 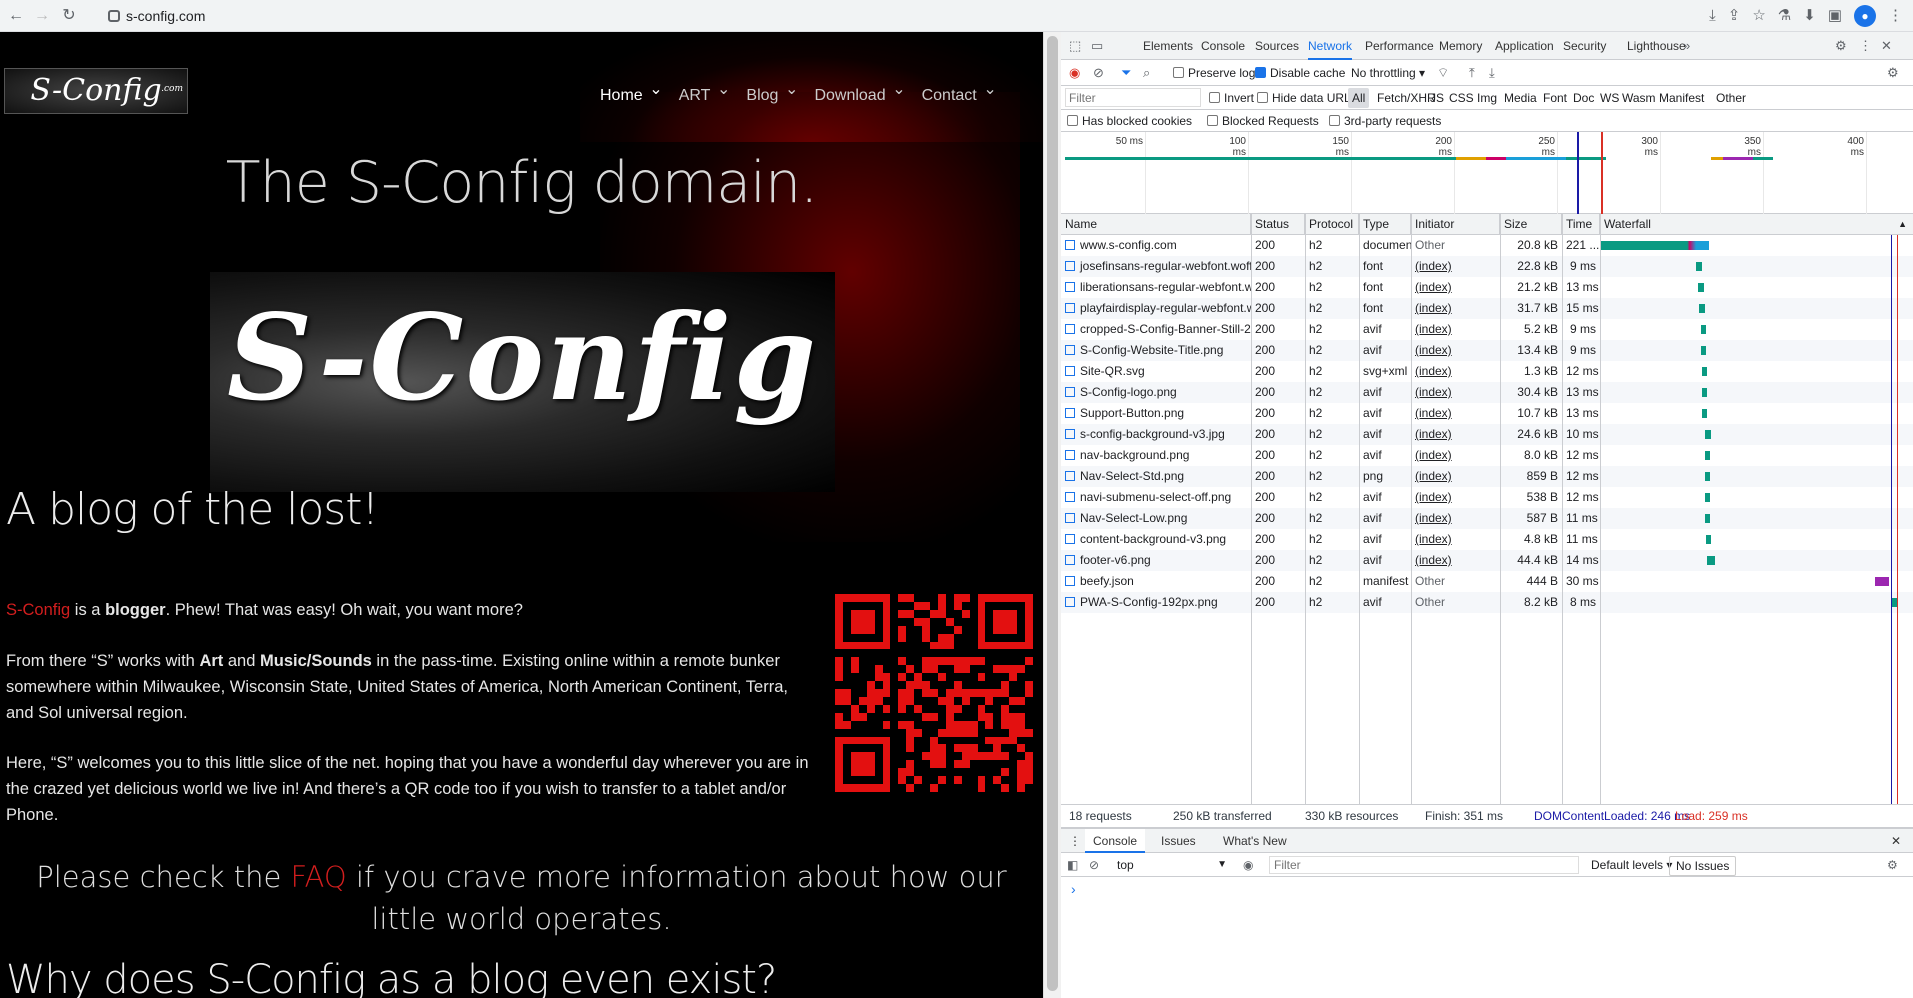 I want to click on console-prompt: ›, so click(x=1073, y=889).